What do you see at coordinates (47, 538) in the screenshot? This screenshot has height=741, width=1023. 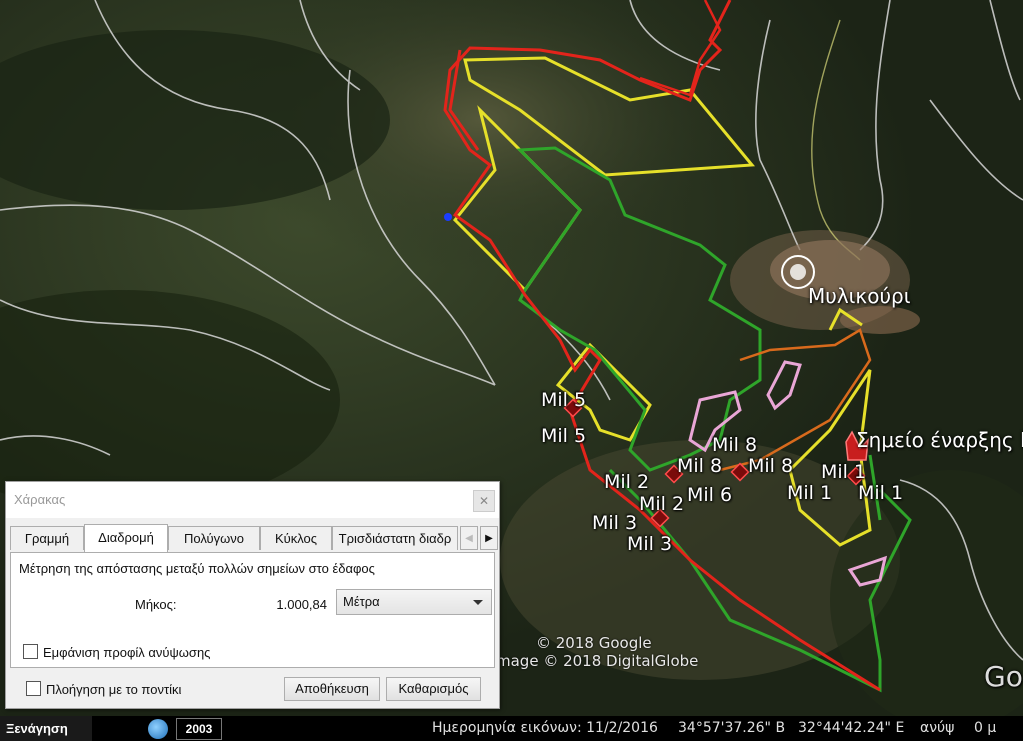 I see `tab-line: Γραμμή` at bounding box center [47, 538].